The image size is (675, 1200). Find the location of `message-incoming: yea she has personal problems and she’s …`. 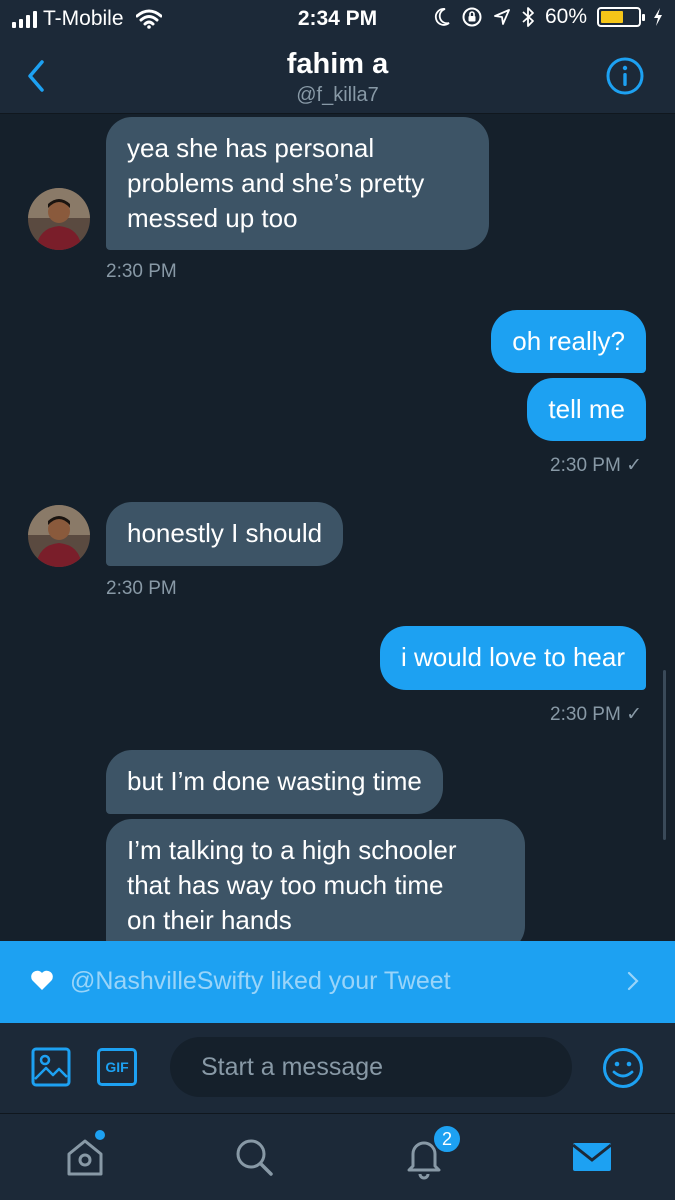

message-incoming: yea she has personal problems and she’s … is located at coordinates (297, 183).